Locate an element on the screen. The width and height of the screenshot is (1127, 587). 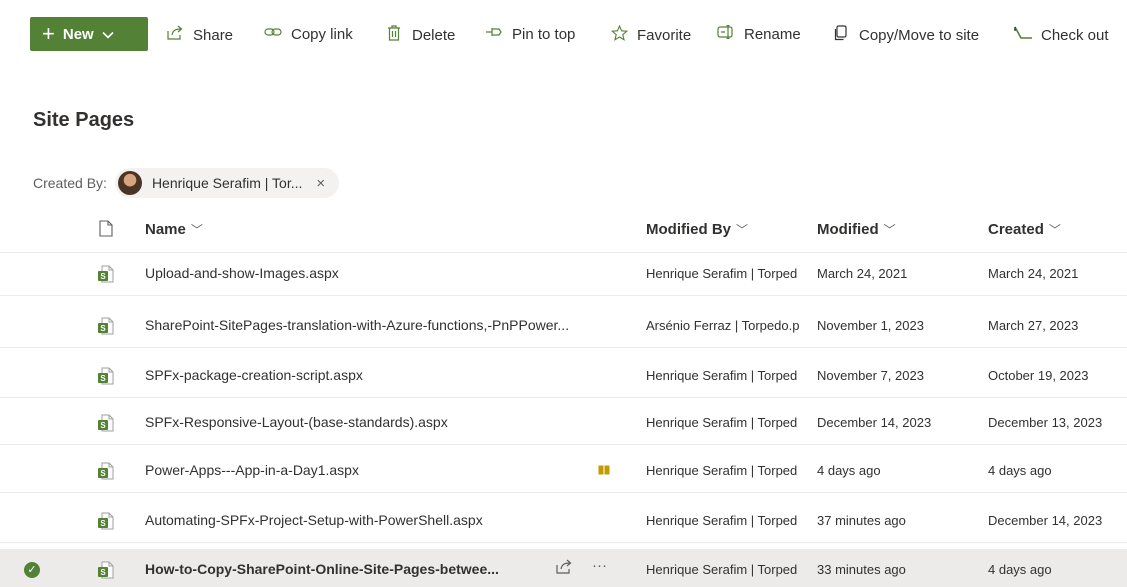
document-icon is located at coordinates (106, 231).